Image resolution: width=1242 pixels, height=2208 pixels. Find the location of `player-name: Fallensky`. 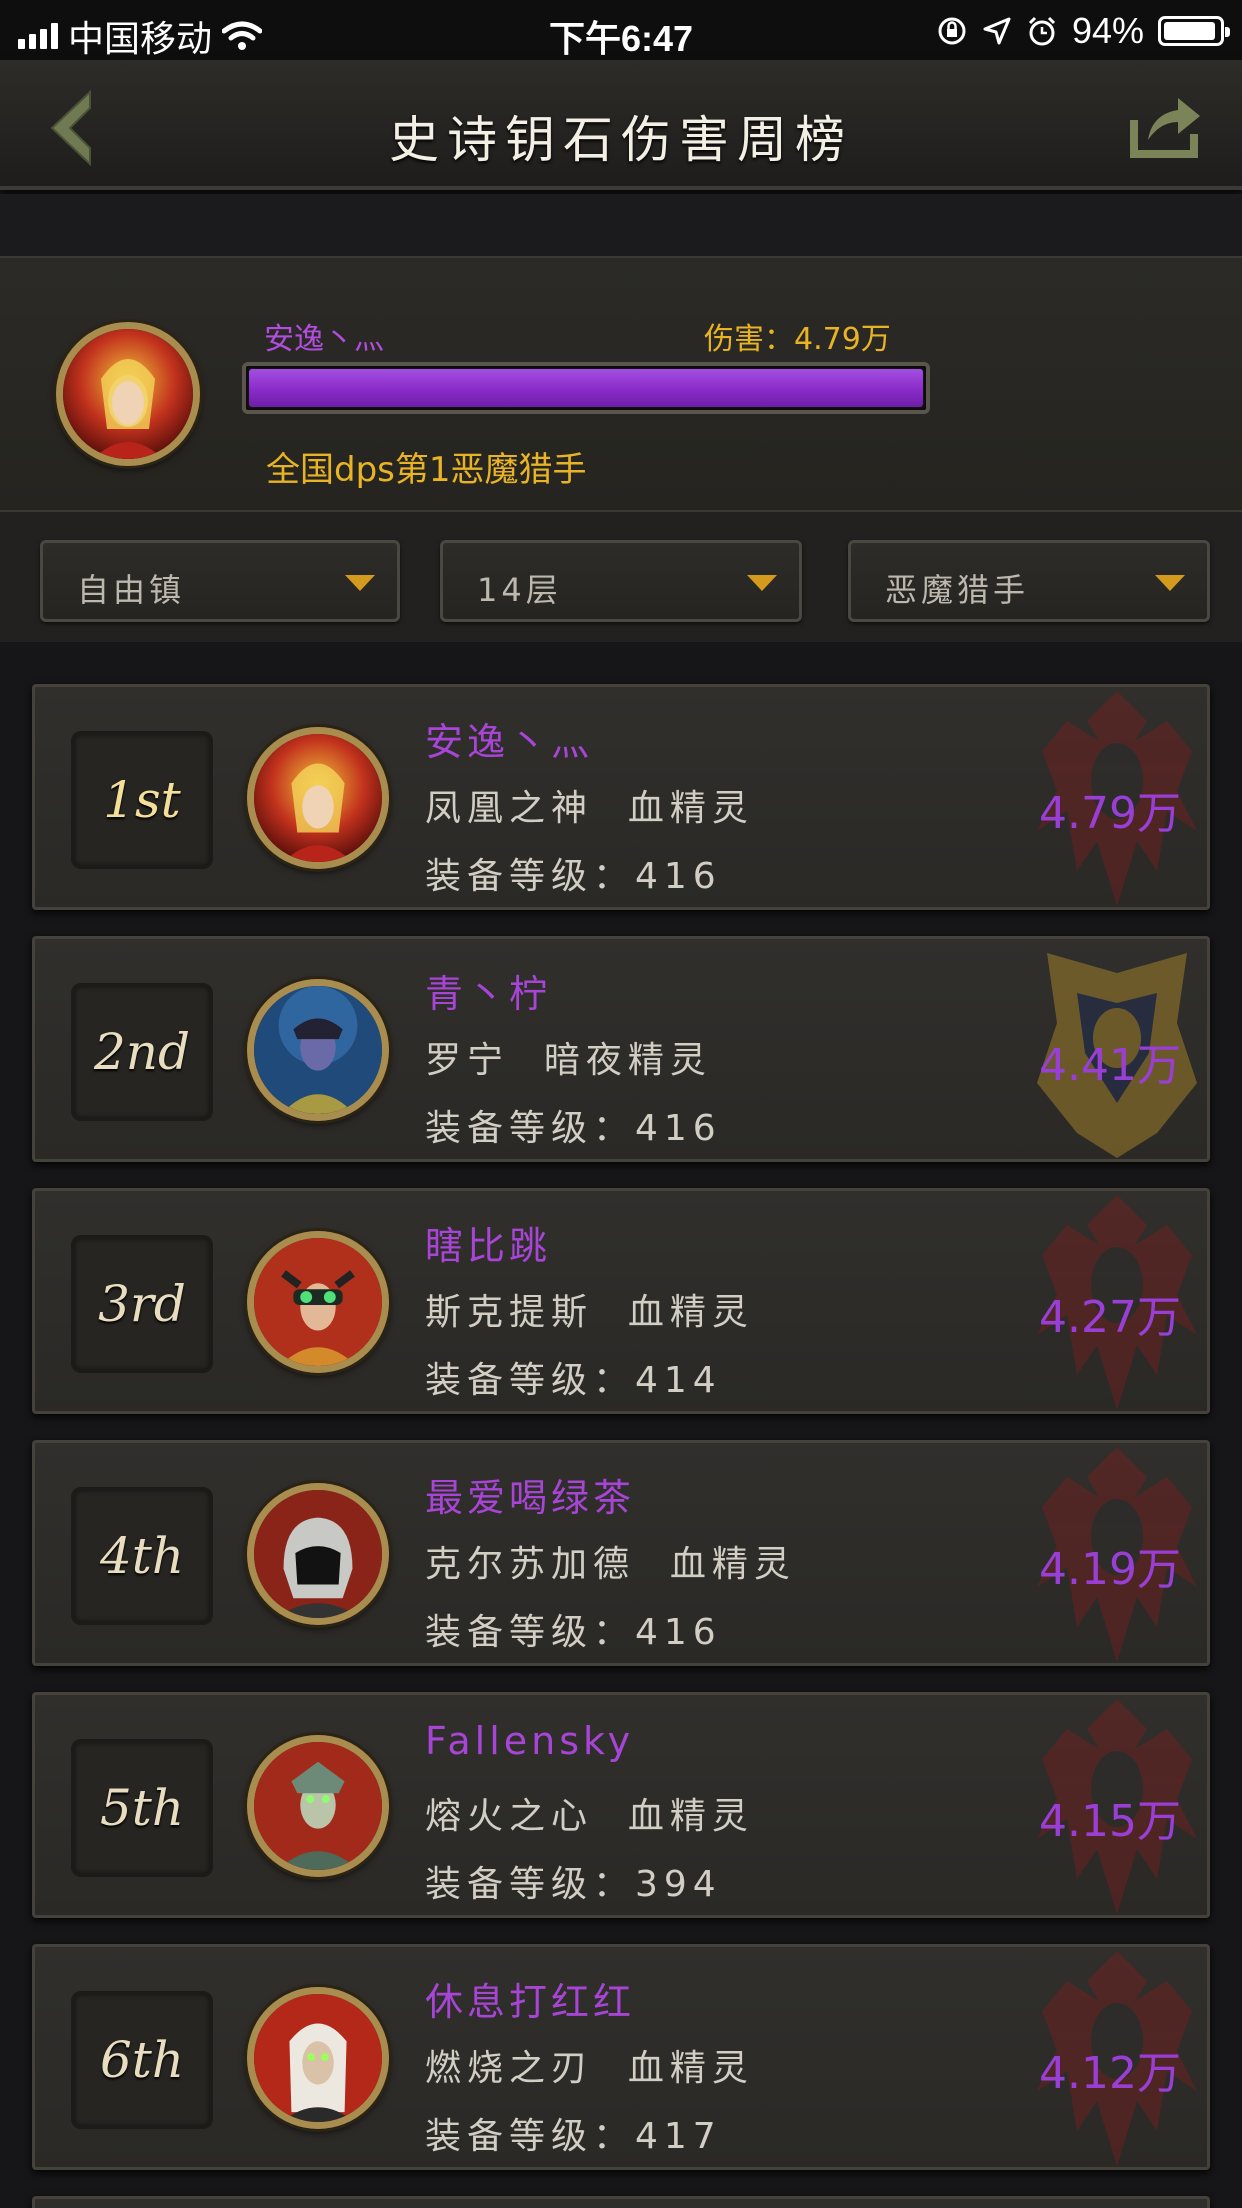

player-name: Fallensky is located at coordinates (530, 1741).